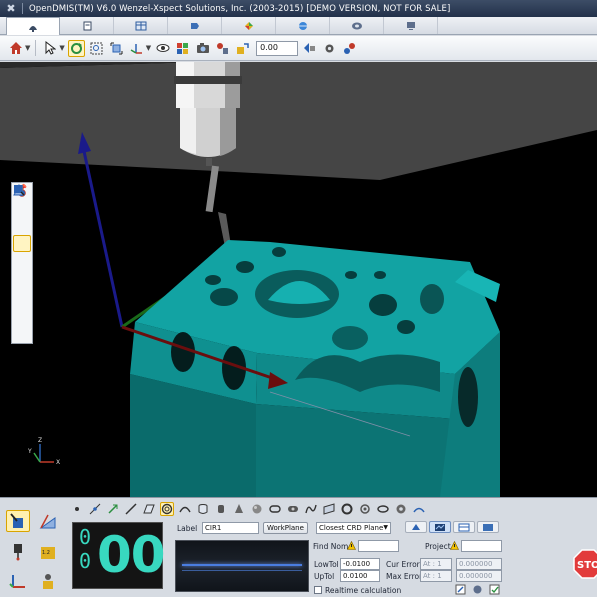 This screenshot has width=597, height=597. What do you see at coordinates (419, 509) in the screenshot?
I see `feature-pattern-button` at bounding box center [419, 509].